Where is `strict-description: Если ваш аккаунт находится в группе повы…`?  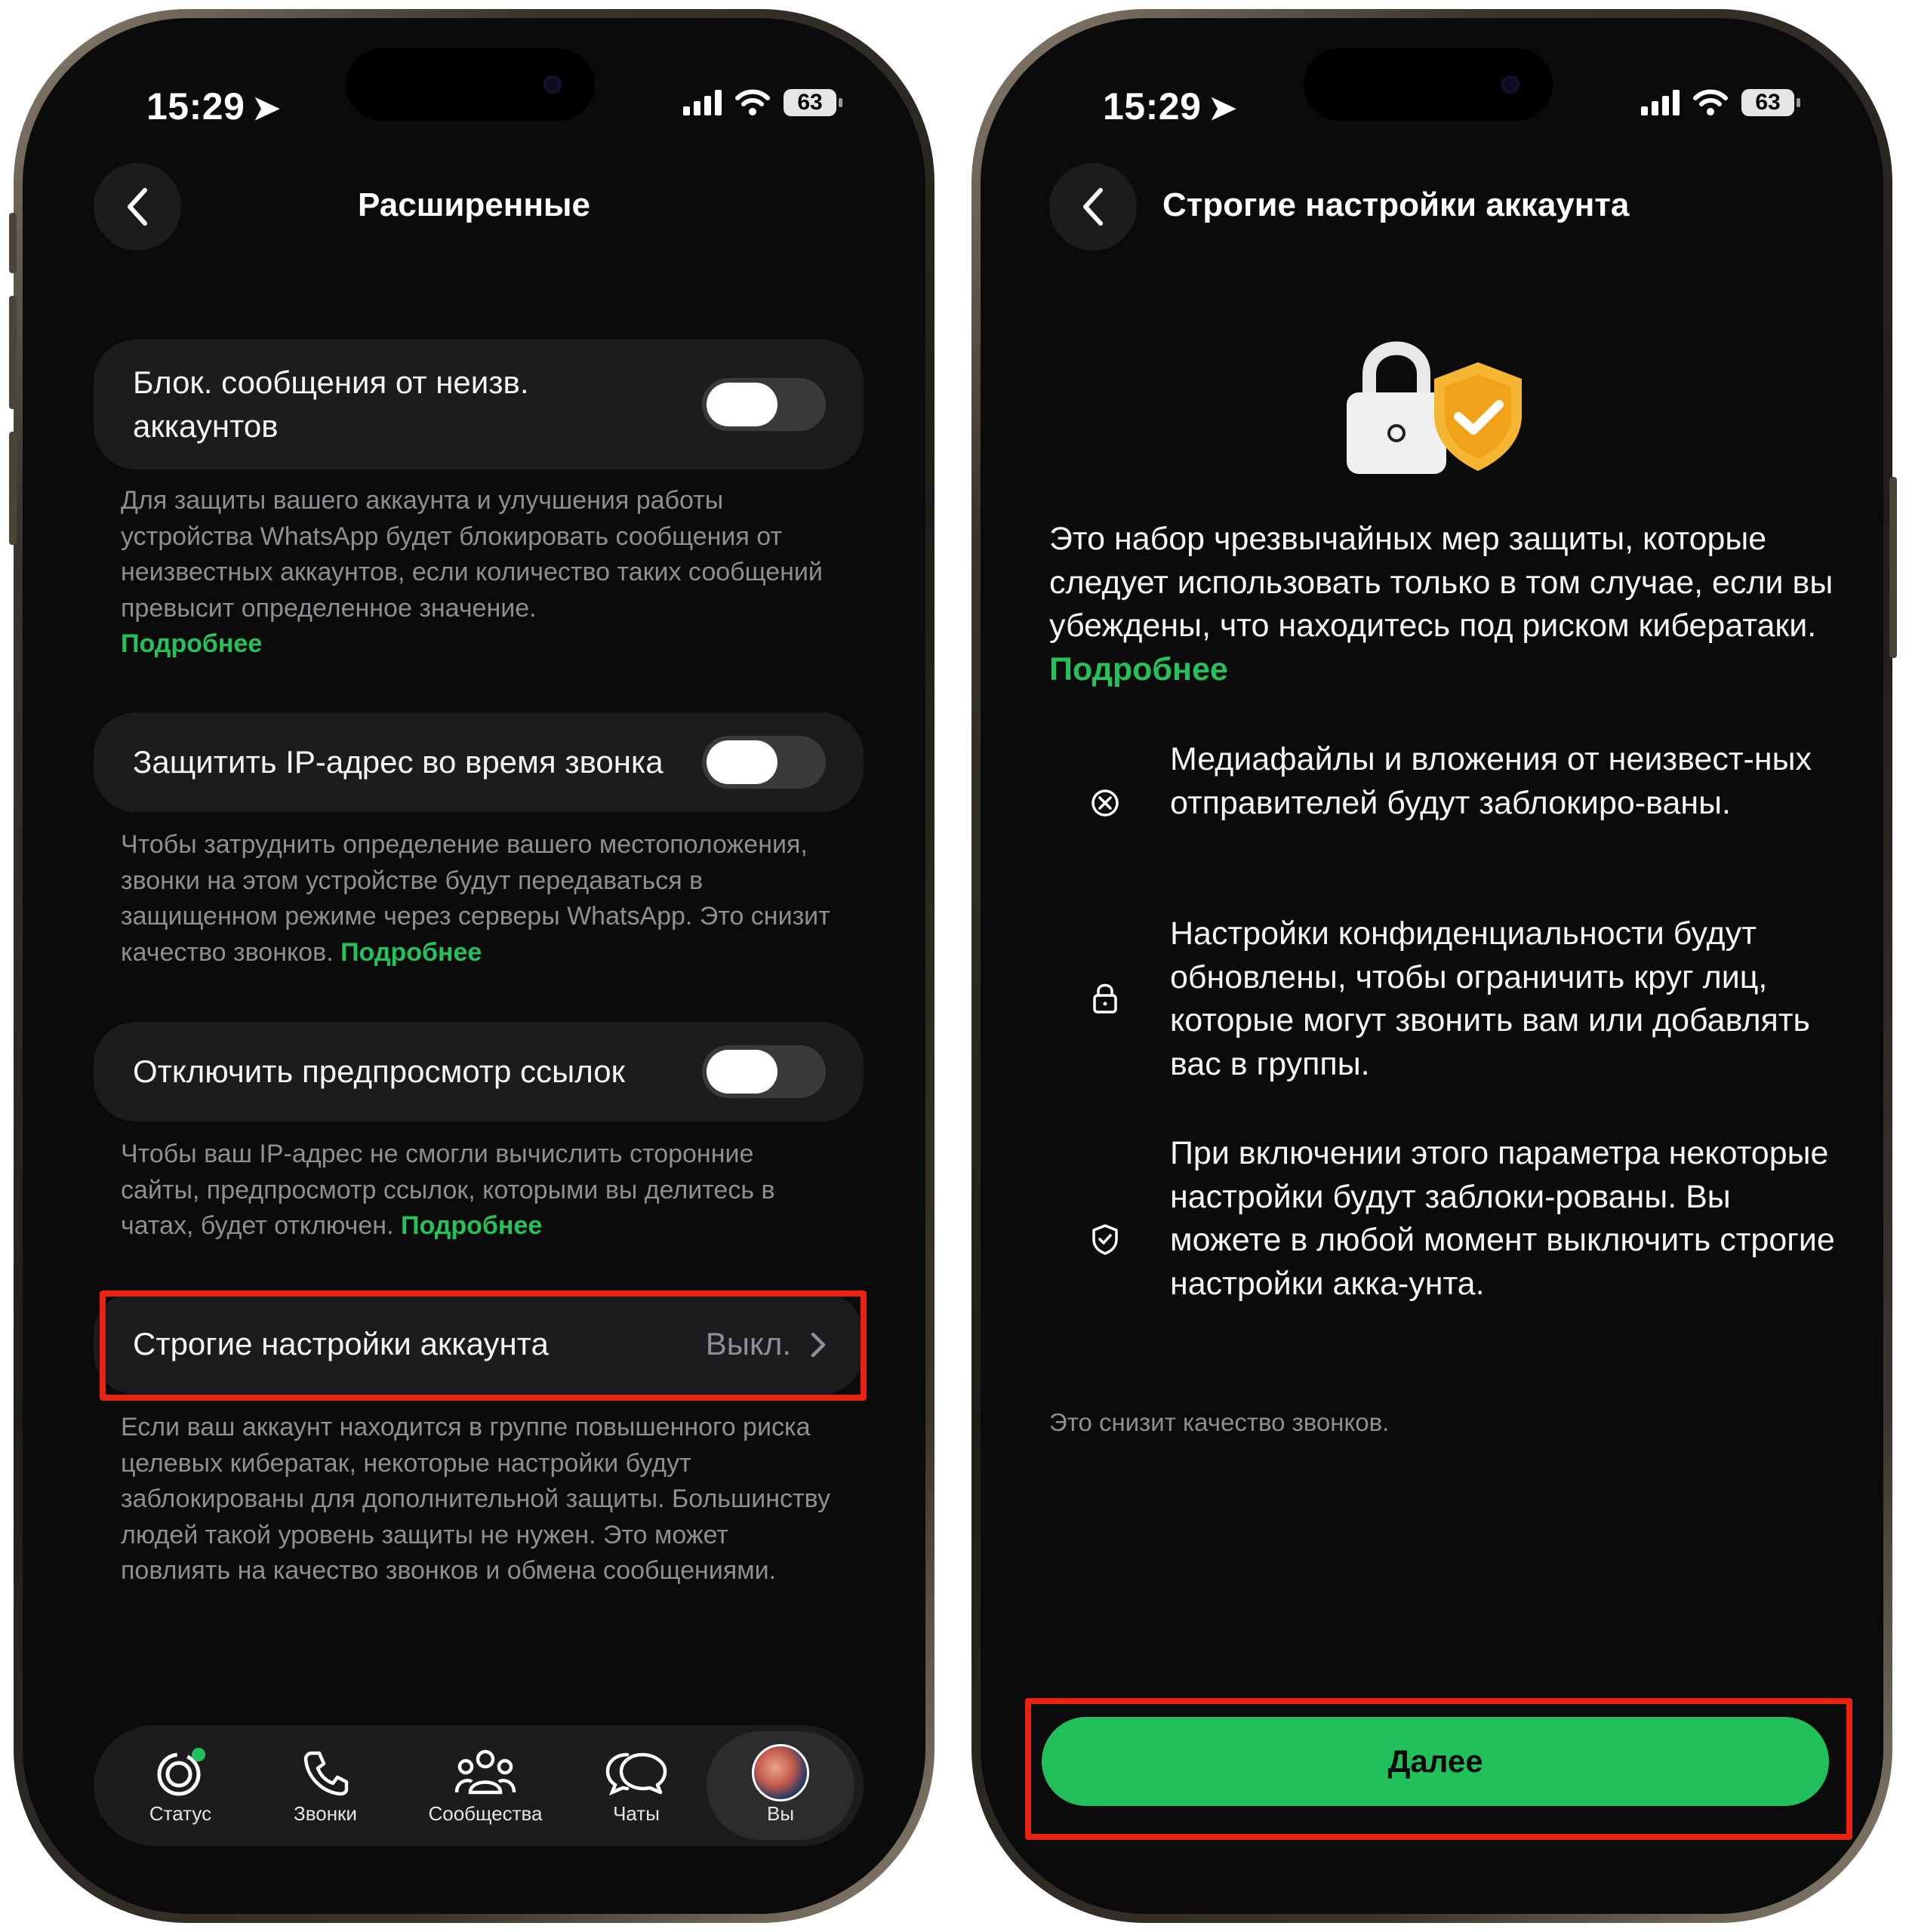
strict-description: Если ваш аккаунт находится в группе повы… is located at coordinates (475, 1499).